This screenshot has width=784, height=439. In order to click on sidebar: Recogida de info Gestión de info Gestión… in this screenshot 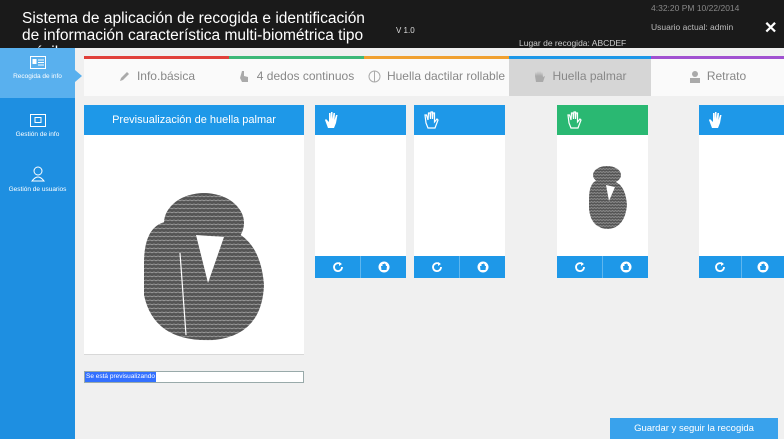, I will do `click(37, 243)`.